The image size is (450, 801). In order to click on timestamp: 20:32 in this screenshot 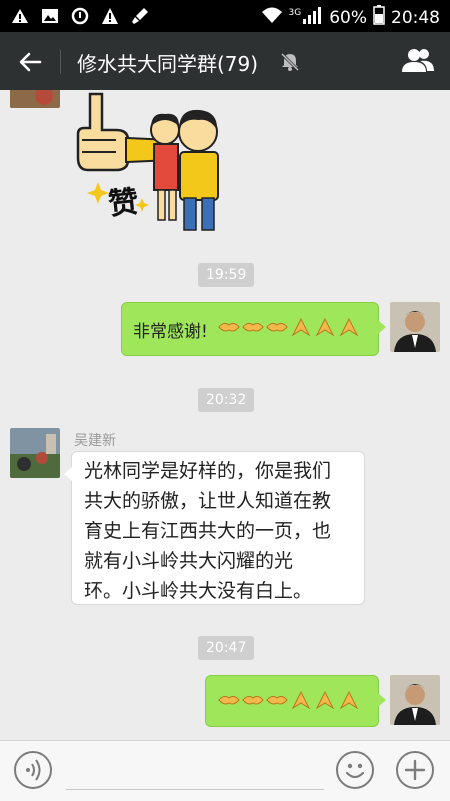, I will do `click(226, 400)`.